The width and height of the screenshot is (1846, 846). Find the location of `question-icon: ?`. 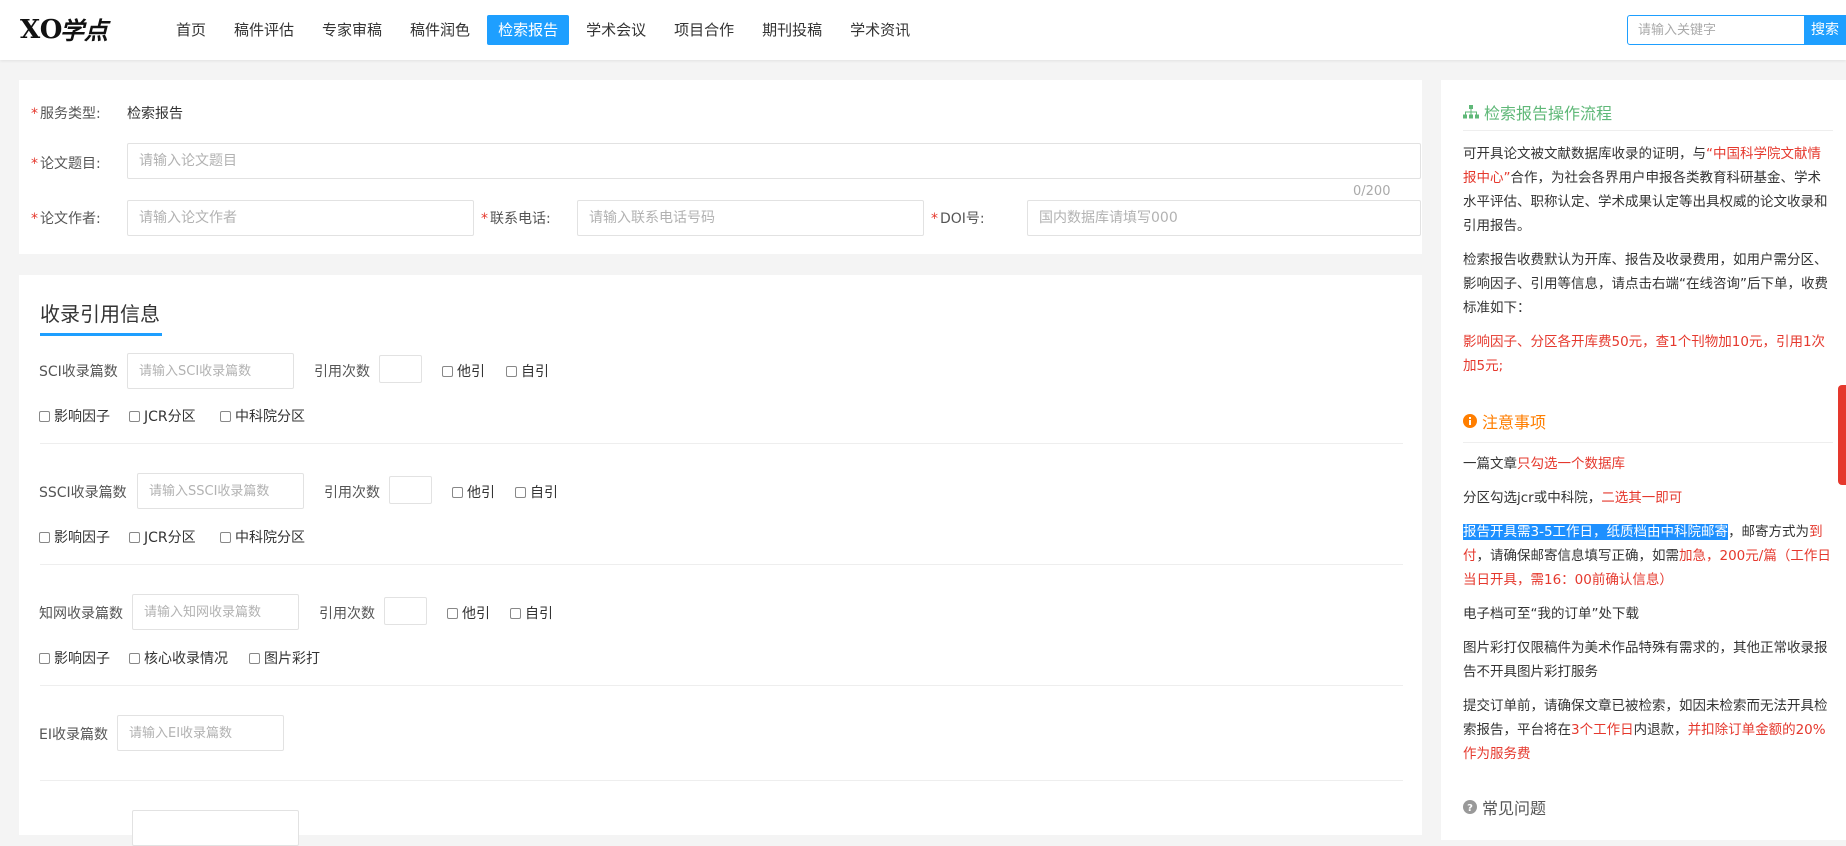

question-icon: ? is located at coordinates (1470, 807).